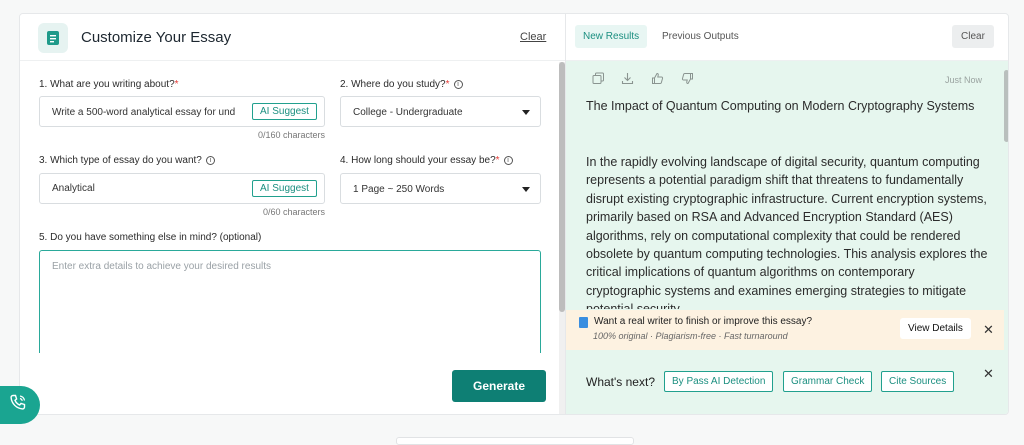 This screenshot has height=445, width=1024. Describe the element at coordinates (182, 188) in the screenshot. I see `essay-type-input: Analytical AI Suggest` at that location.